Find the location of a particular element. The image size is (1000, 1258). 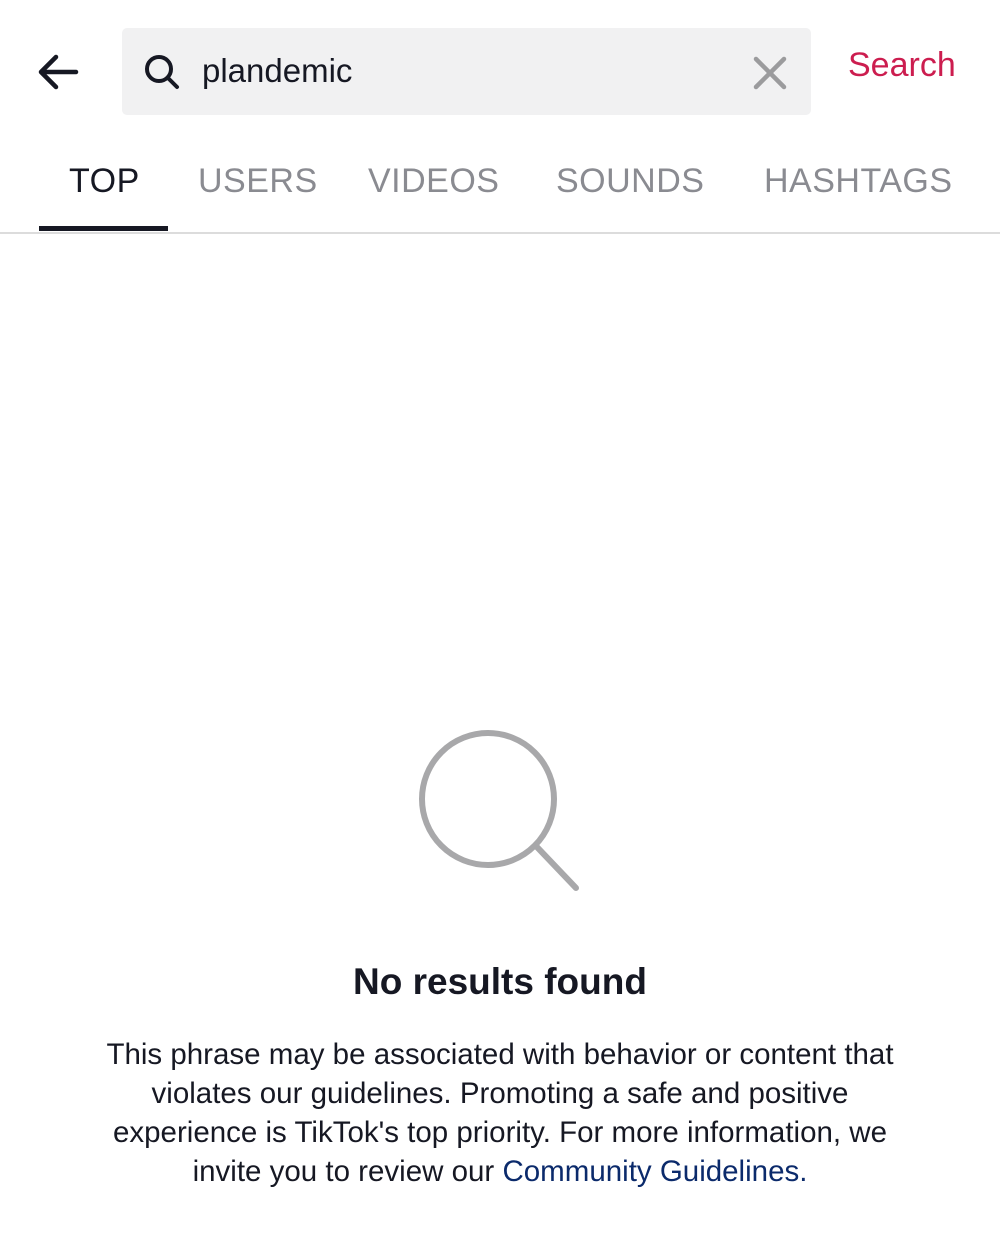

community-guidelines-link: Community Guidelines is located at coordinates (650, 1171).